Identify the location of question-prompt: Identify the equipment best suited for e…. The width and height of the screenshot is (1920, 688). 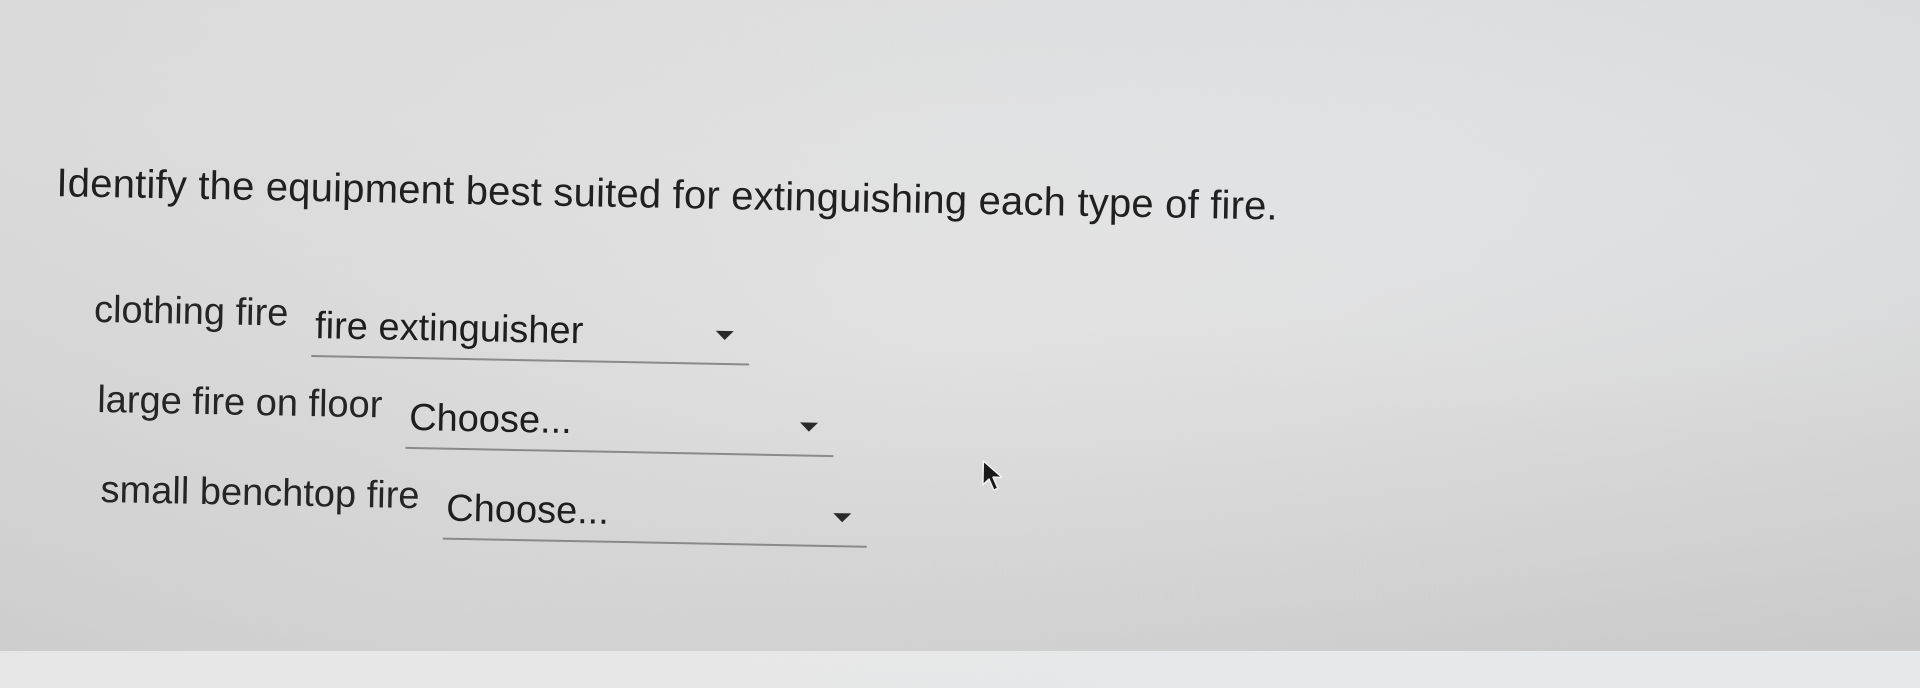
(667, 195).